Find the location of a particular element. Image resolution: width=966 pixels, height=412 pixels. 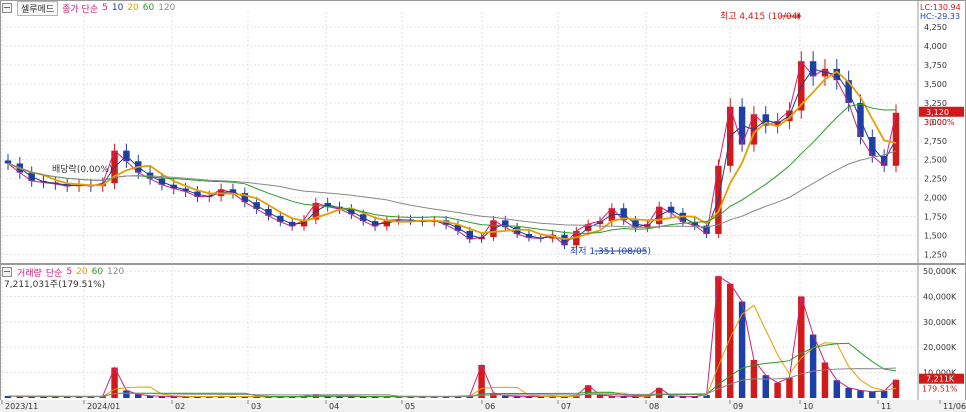

x-tick-label: 09 is located at coordinates (738, 406).